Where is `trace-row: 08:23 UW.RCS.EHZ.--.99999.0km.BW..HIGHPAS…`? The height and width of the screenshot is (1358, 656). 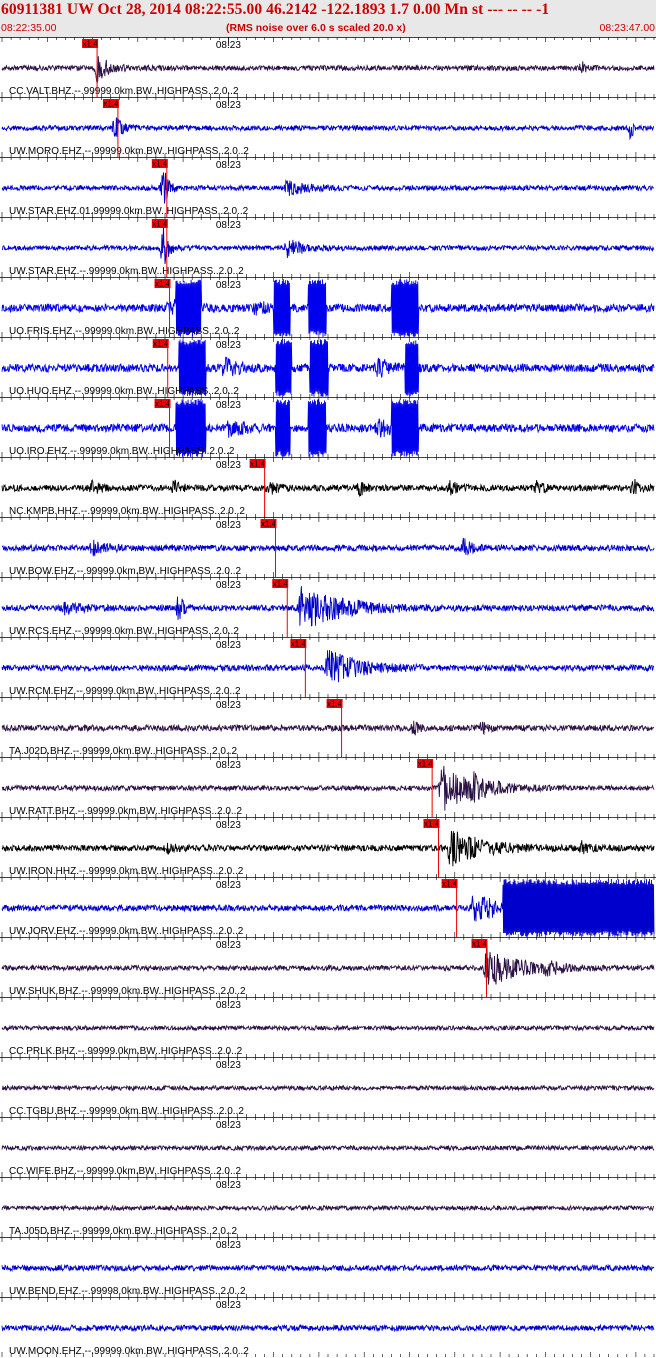
trace-row: 08:23 UW.RCS.EHZ.--.99999.0km.BW..HIGHPAS… is located at coordinates (328, 607).